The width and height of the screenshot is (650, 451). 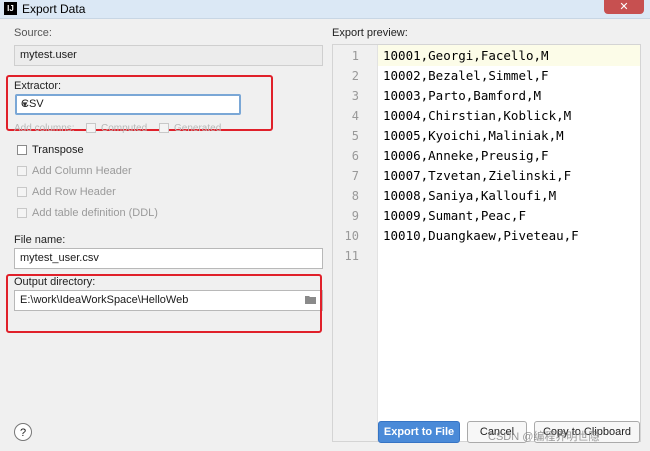 I want to click on line-number: 9, so click(x=355, y=216).